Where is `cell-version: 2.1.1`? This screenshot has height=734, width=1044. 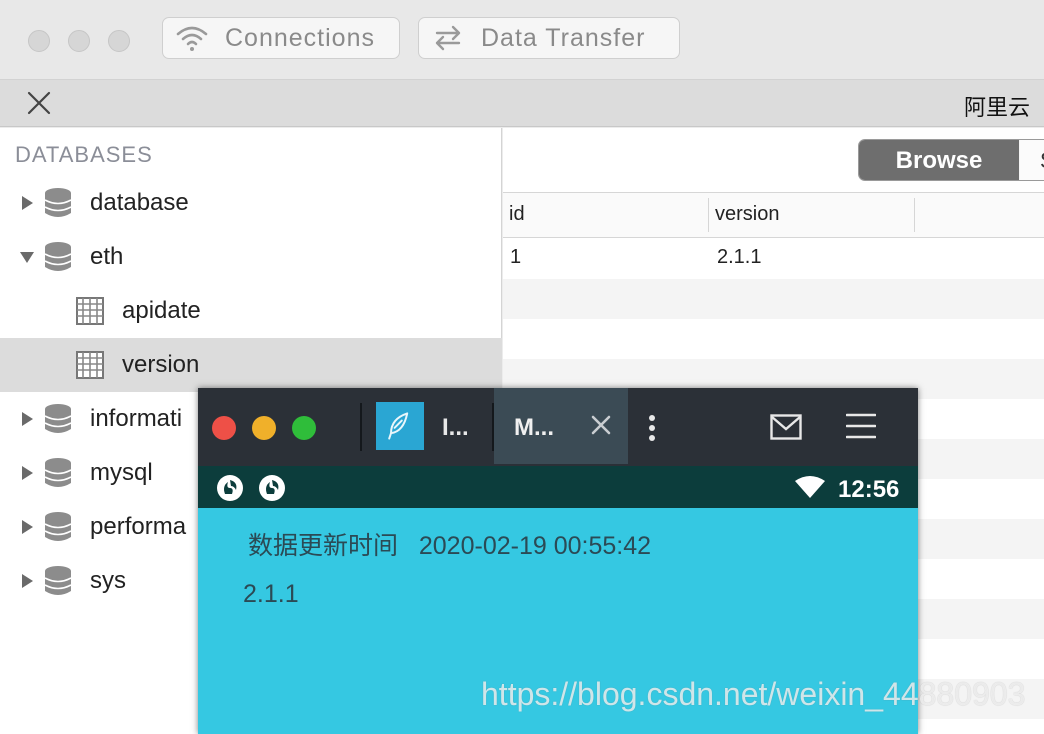
cell-version: 2.1.1 is located at coordinates (739, 257).